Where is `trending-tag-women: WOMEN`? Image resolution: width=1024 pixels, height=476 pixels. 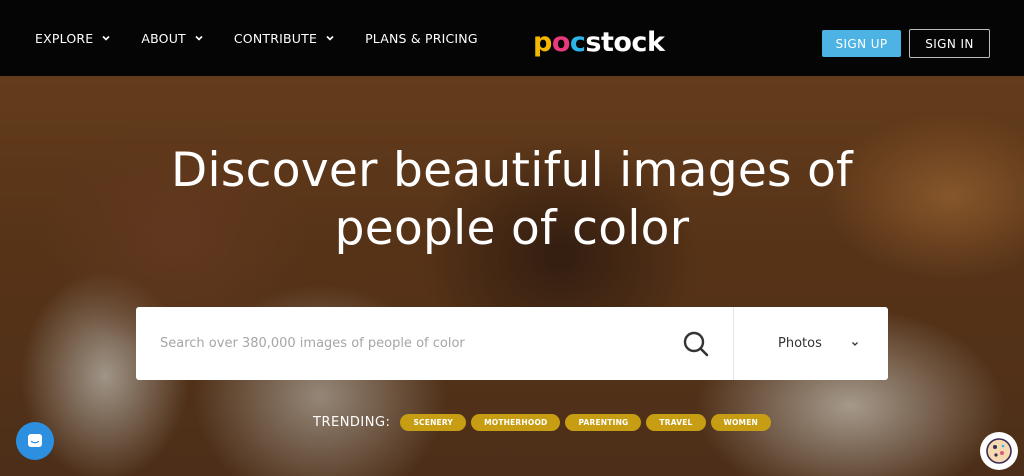 trending-tag-women: WOMEN is located at coordinates (741, 422).